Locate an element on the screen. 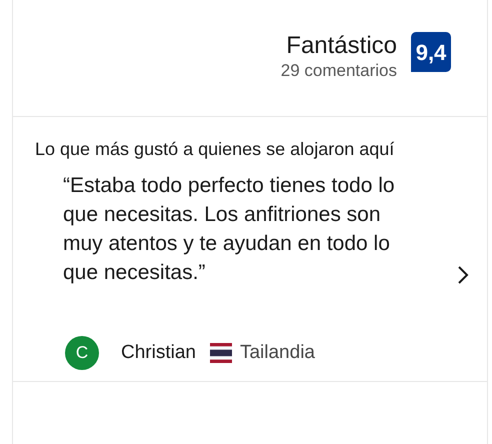  chevron-right-icon is located at coordinates (463, 275).